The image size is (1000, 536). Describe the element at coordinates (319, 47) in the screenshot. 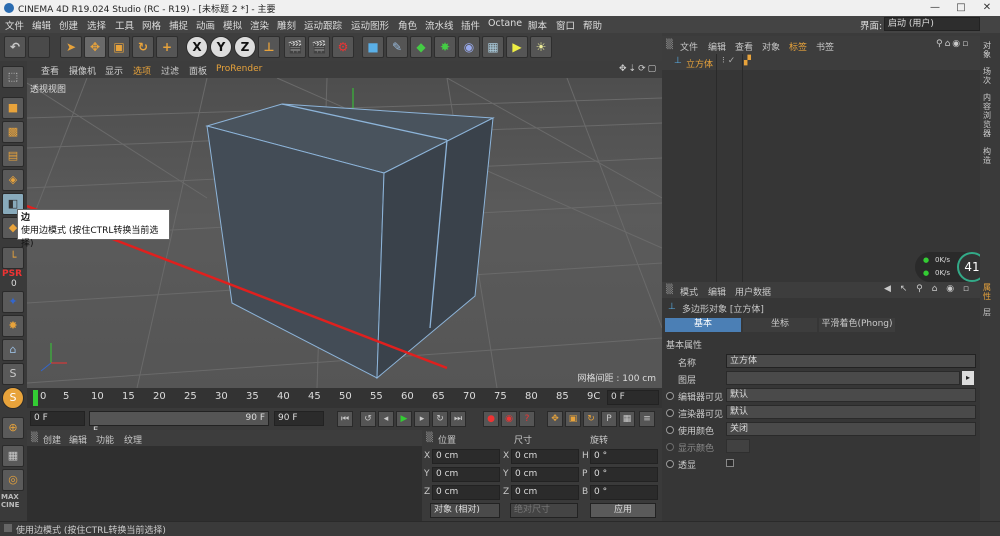

I see `render-picture-viewer-icon: 🎬` at that location.